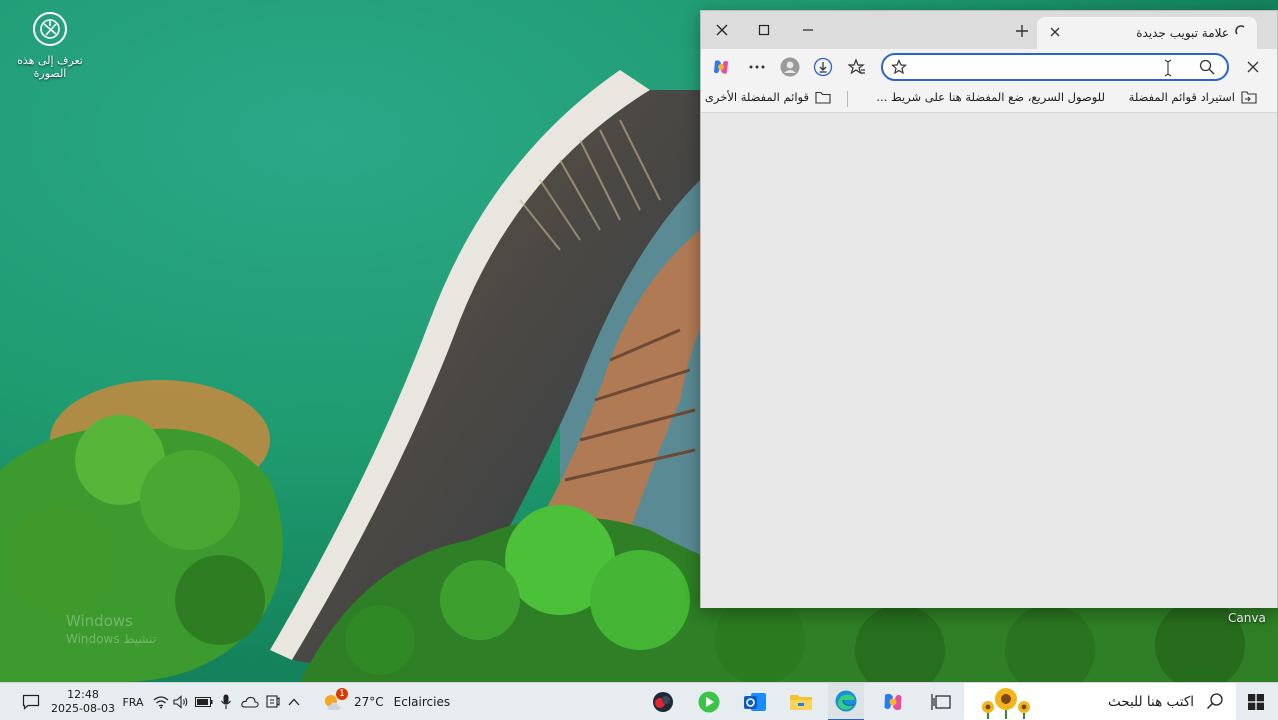 The height and width of the screenshot is (720, 1278). What do you see at coordinates (989, 30) in the screenshot?
I see `title-bar: علامة تبويب جديدة` at bounding box center [989, 30].